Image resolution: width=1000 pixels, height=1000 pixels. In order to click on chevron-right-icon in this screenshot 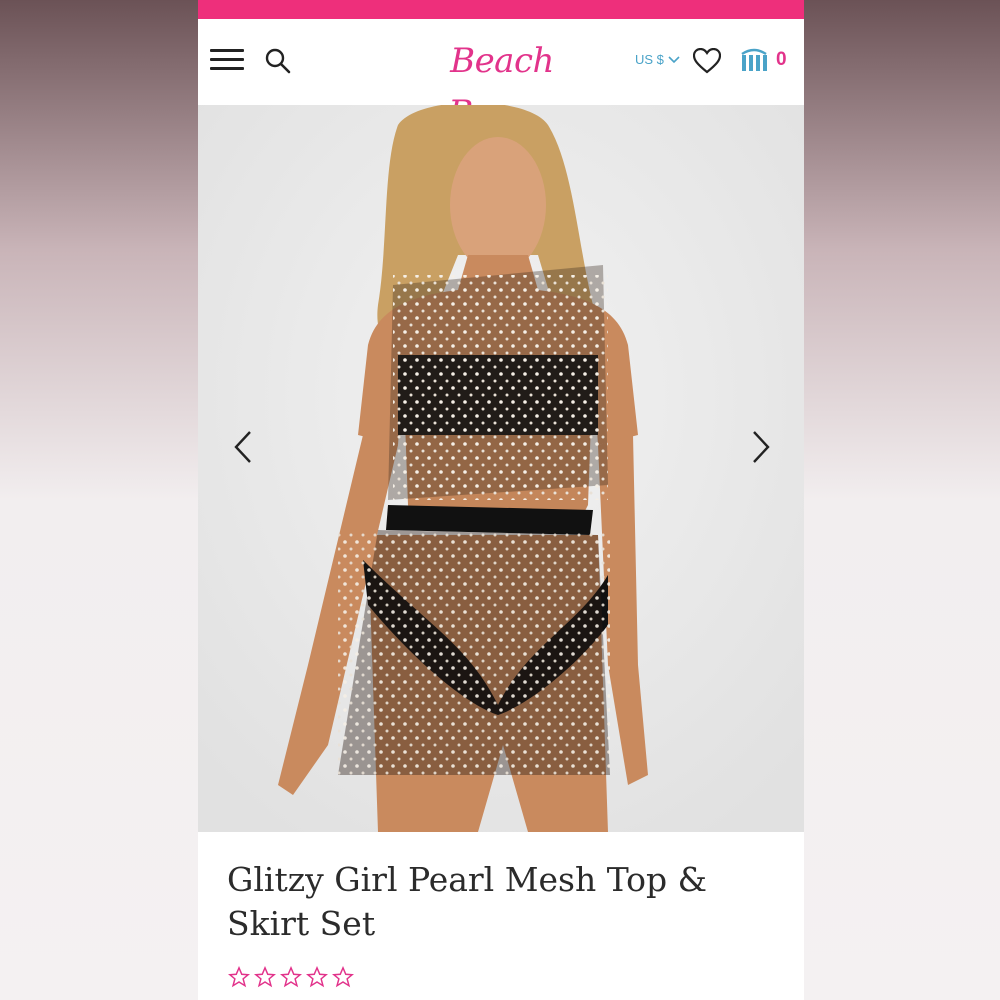, I will do `click(760, 447)`.